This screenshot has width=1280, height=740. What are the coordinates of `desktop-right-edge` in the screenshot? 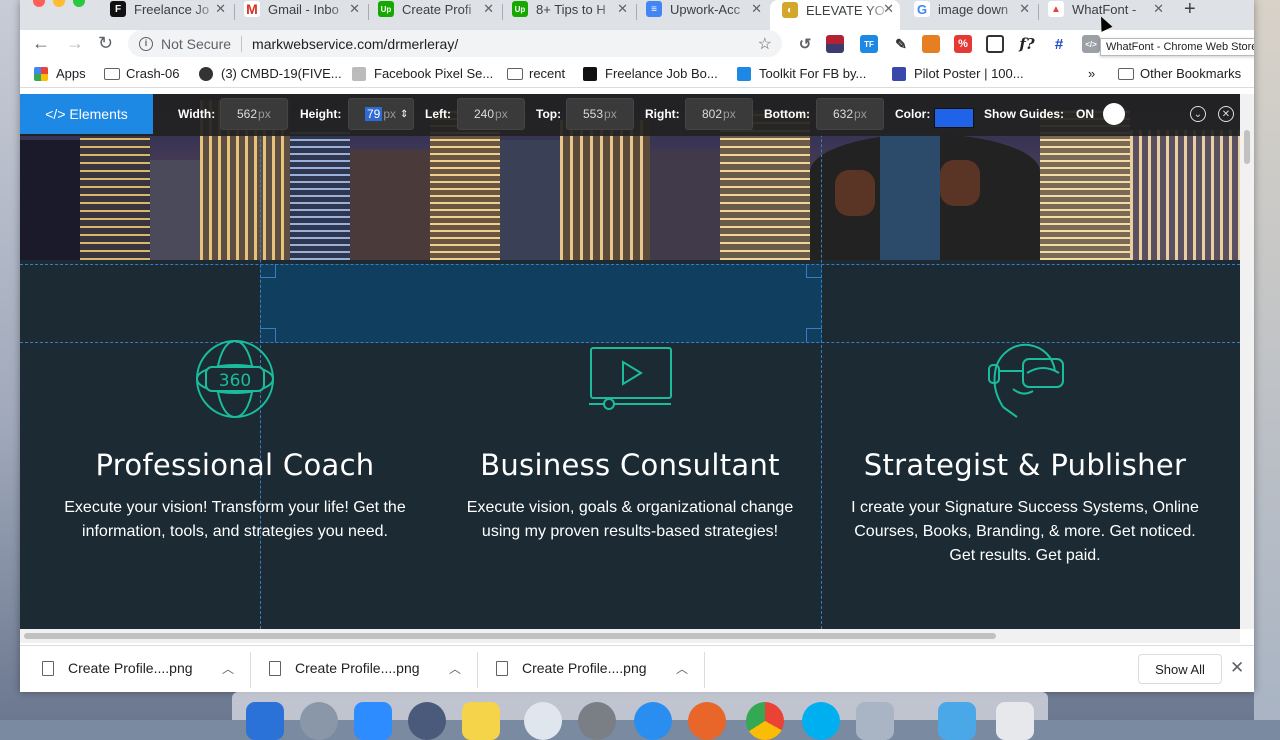 It's located at (1267, 360).